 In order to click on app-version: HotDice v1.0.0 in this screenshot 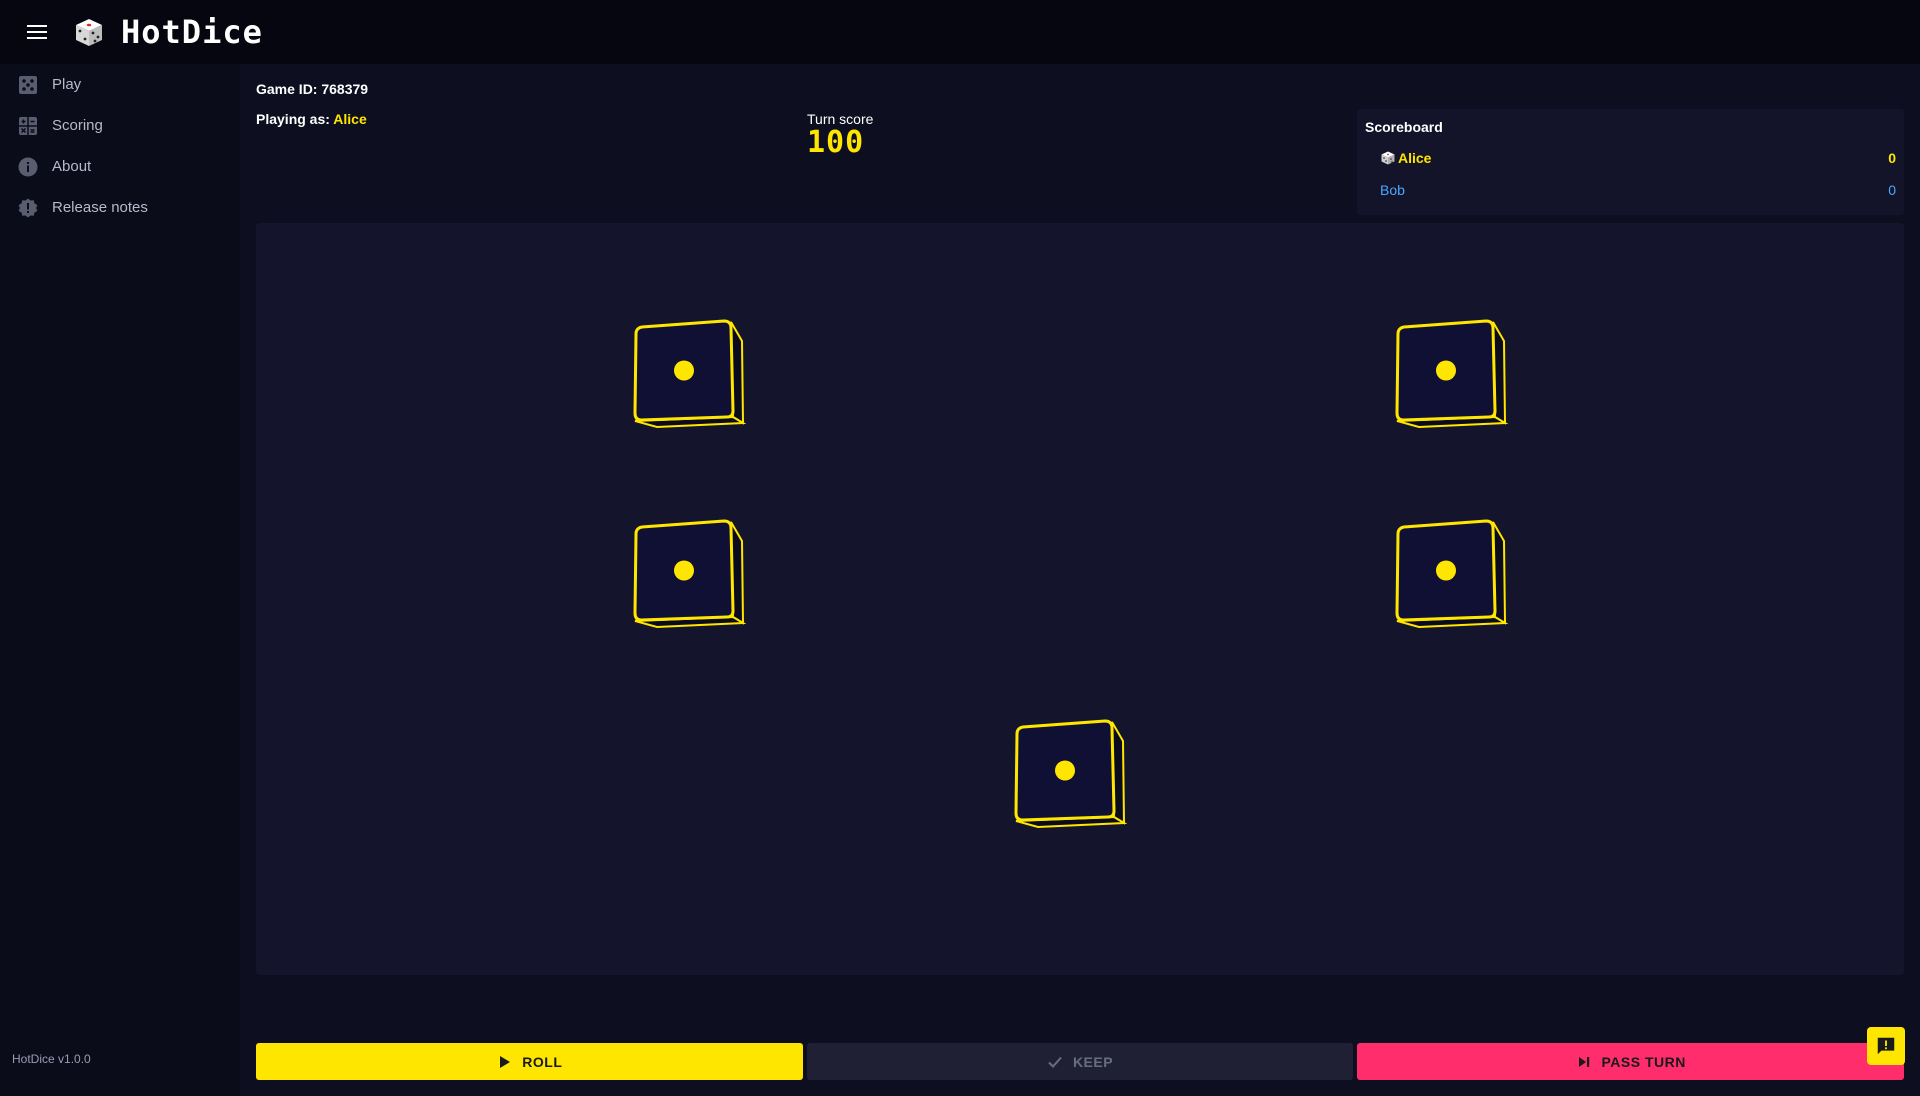, I will do `click(51, 1059)`.